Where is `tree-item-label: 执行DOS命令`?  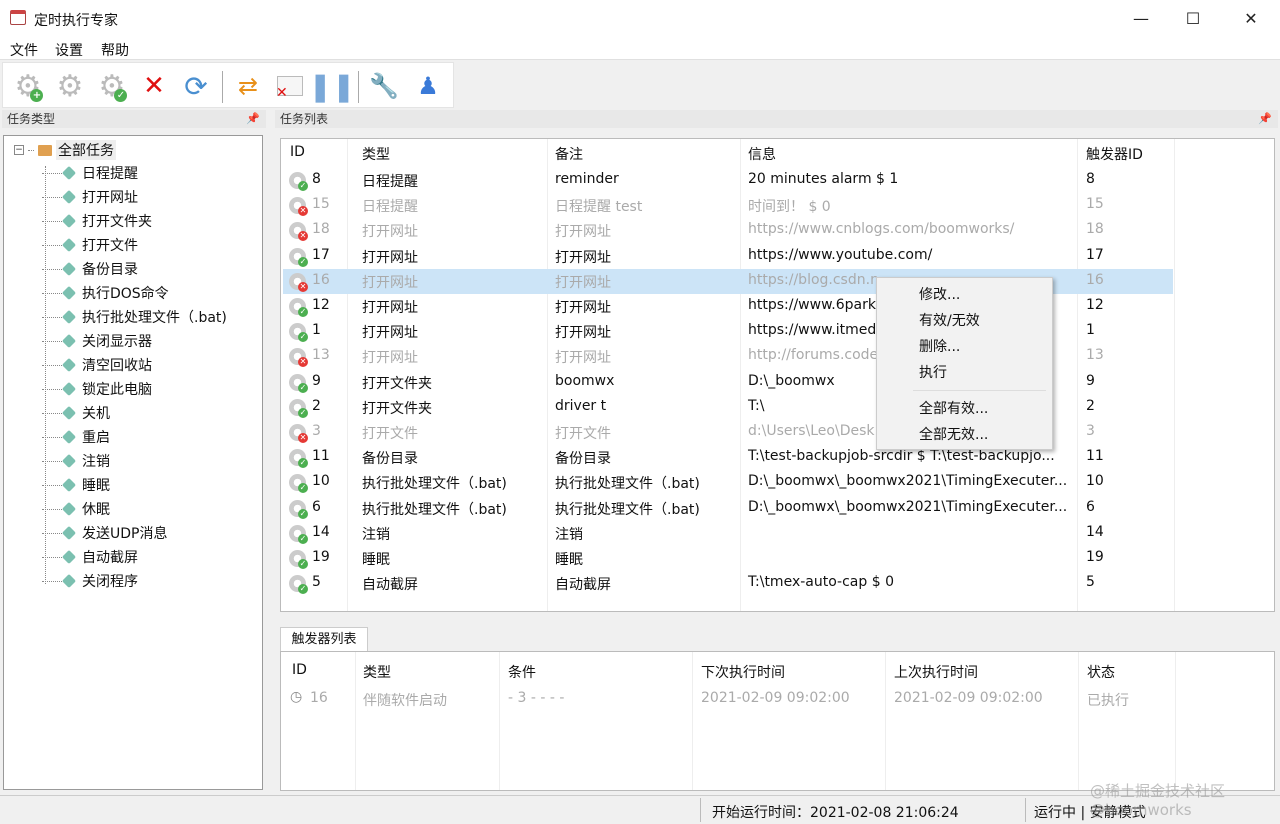
tree-item-label: 执行DOS命令 is located at coordinates (125, 294).